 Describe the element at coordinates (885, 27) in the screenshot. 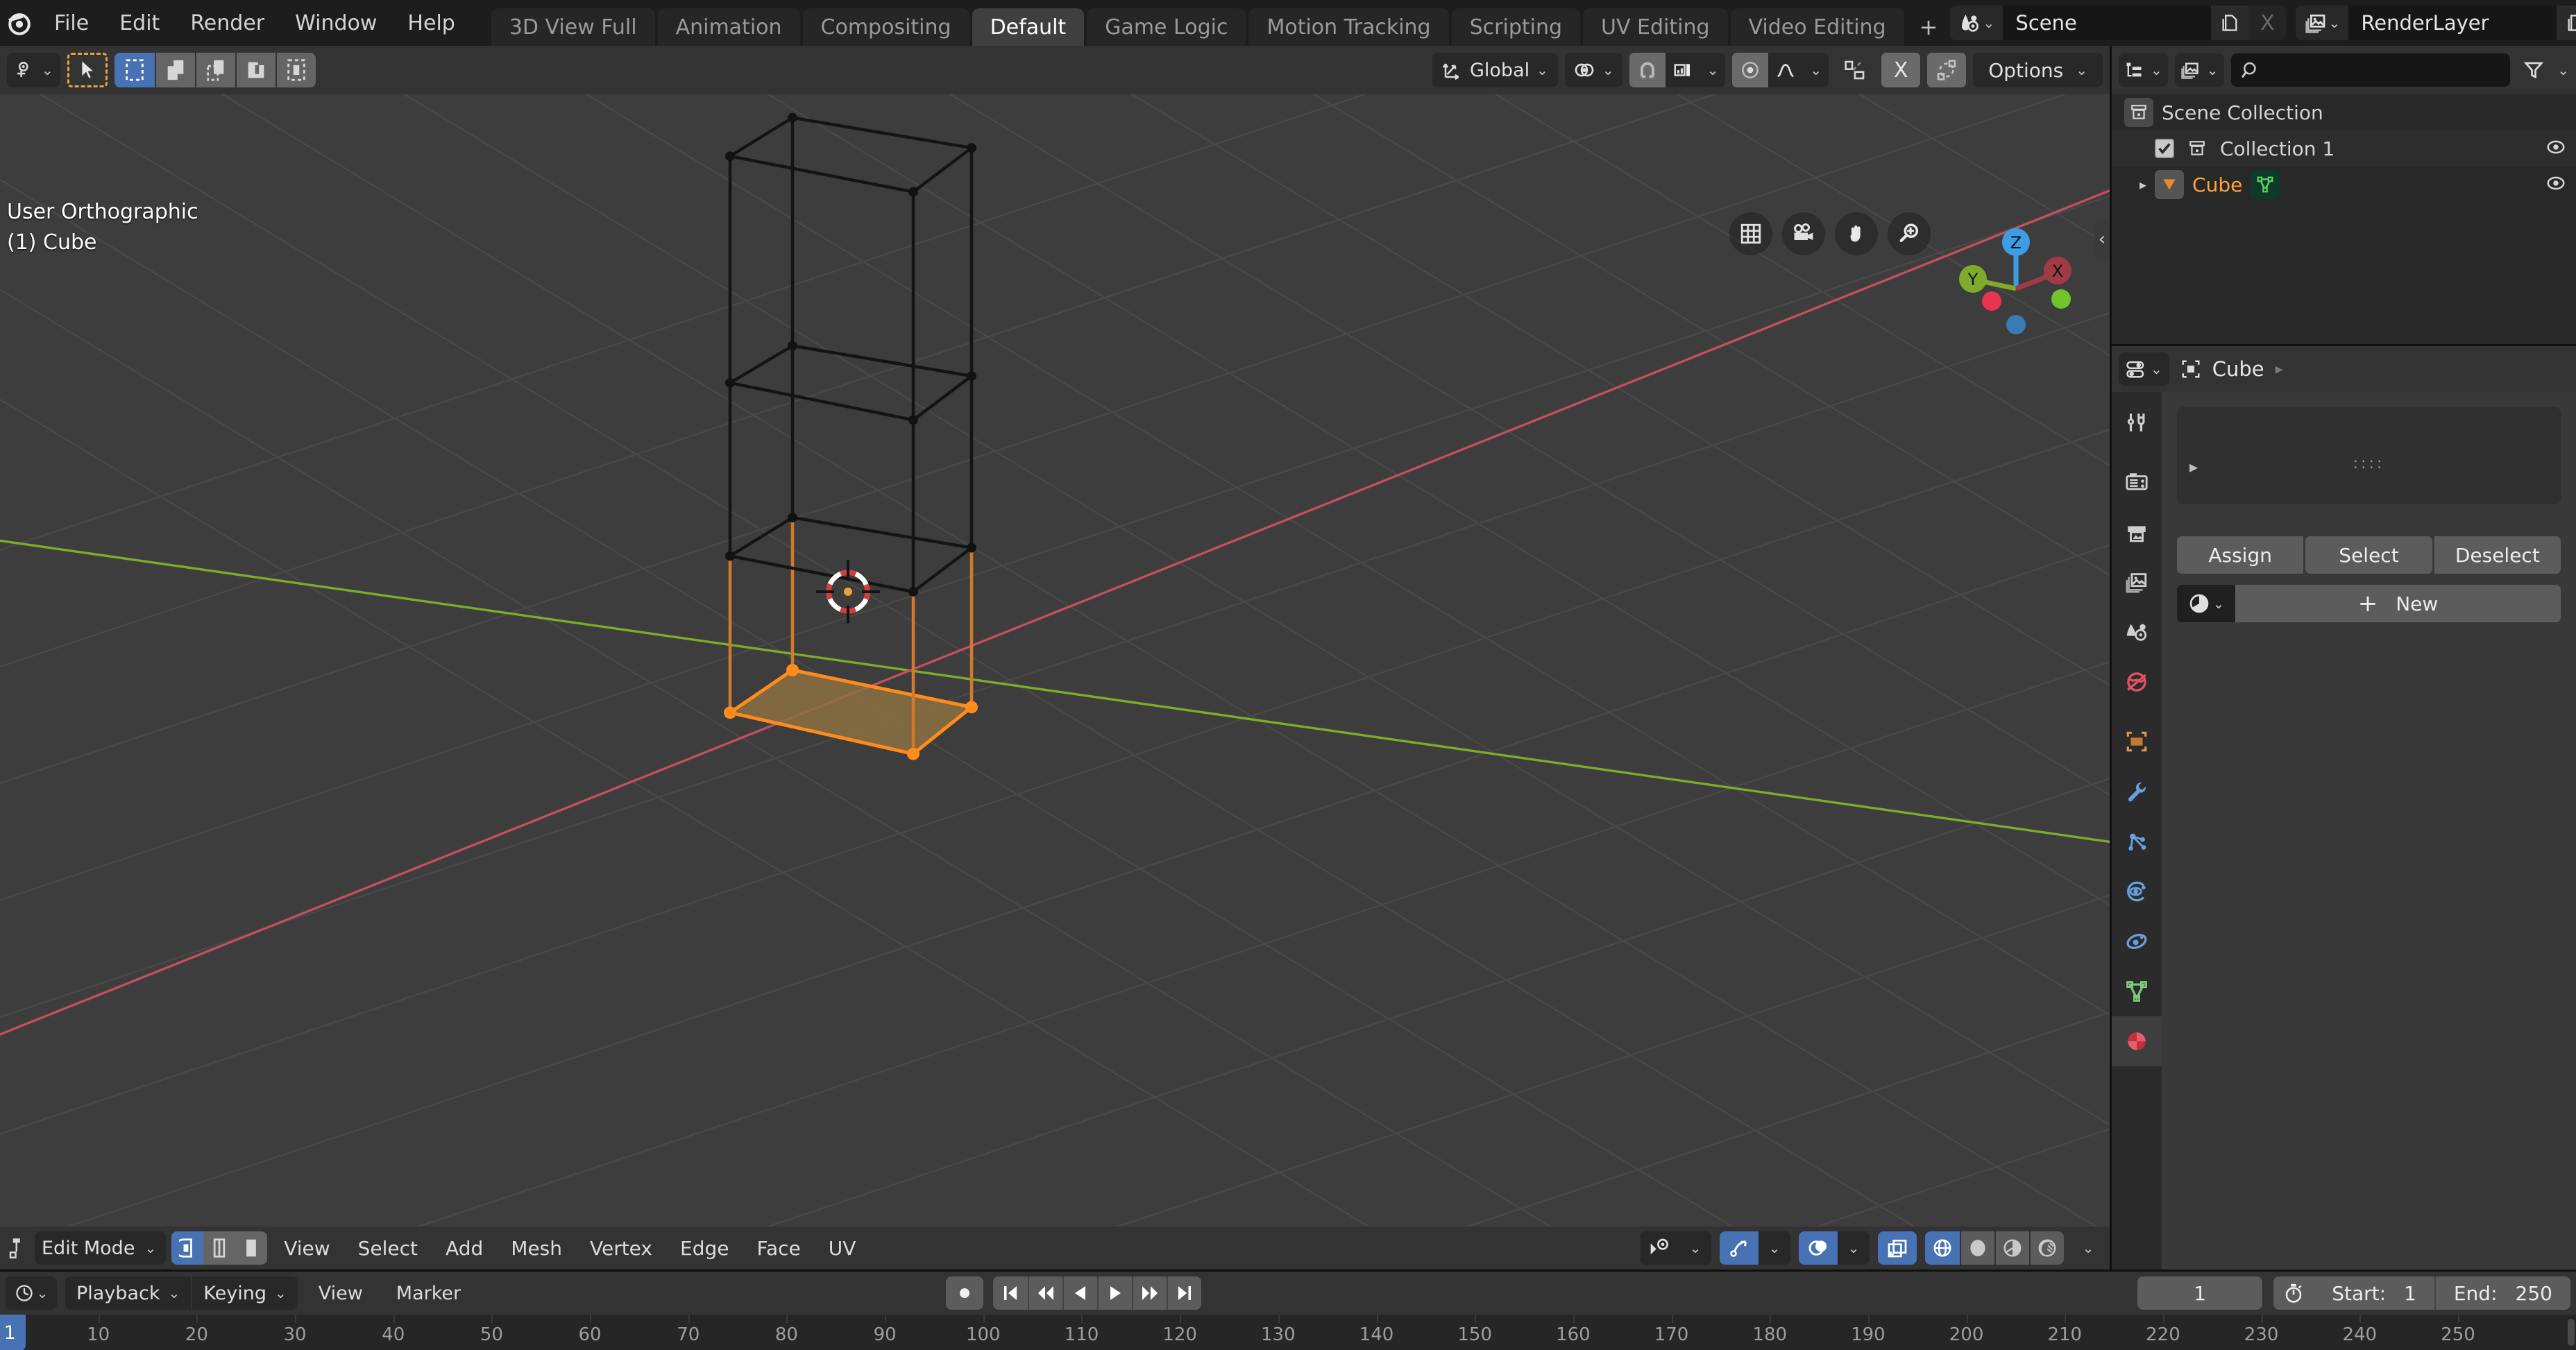

I see `workspace-tab-compositing: Compositing` at that location.